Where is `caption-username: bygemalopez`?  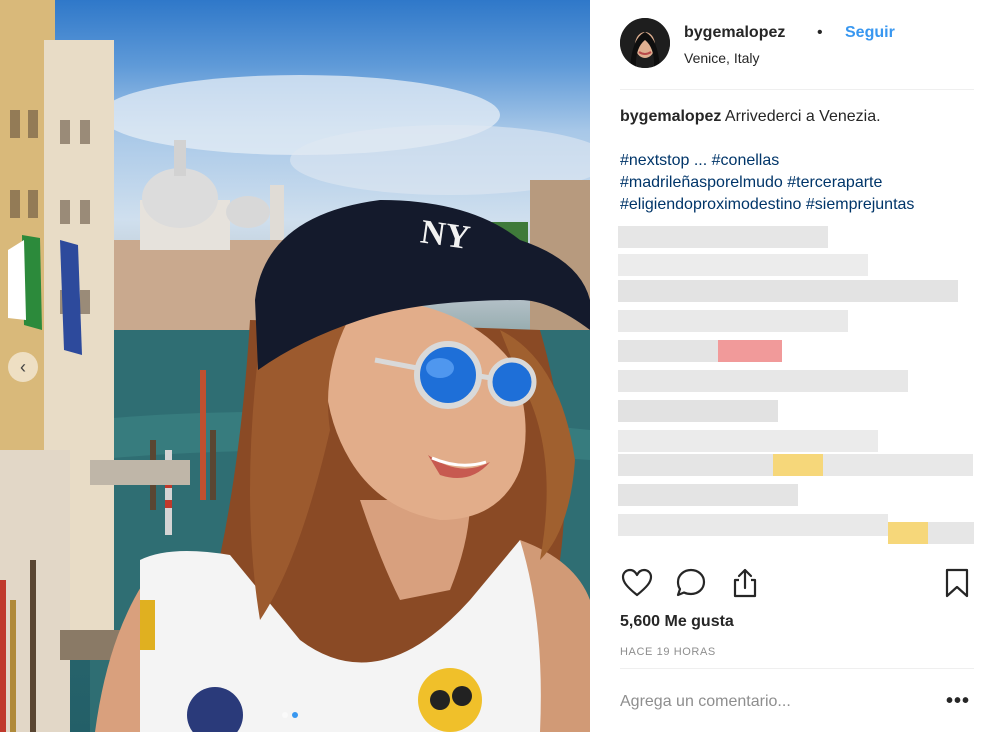
caption-username: bygemalopez is located at coordinates (670, 116).